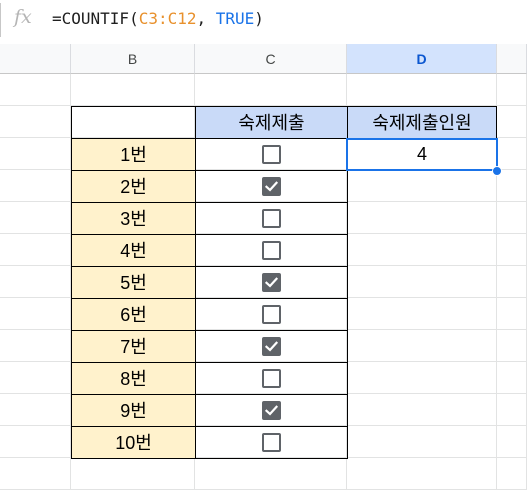 This screenshot has width=527, height=490. I want to click on table-header-count: 숙제제출인원, so click(422, 122).